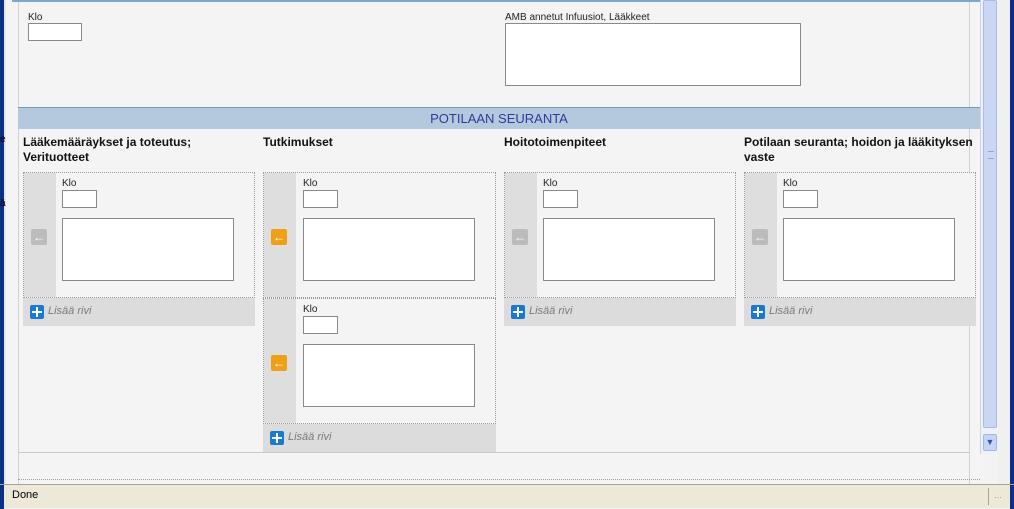  I want to click on clipped-text-fragment: ä, so click(3, 203).